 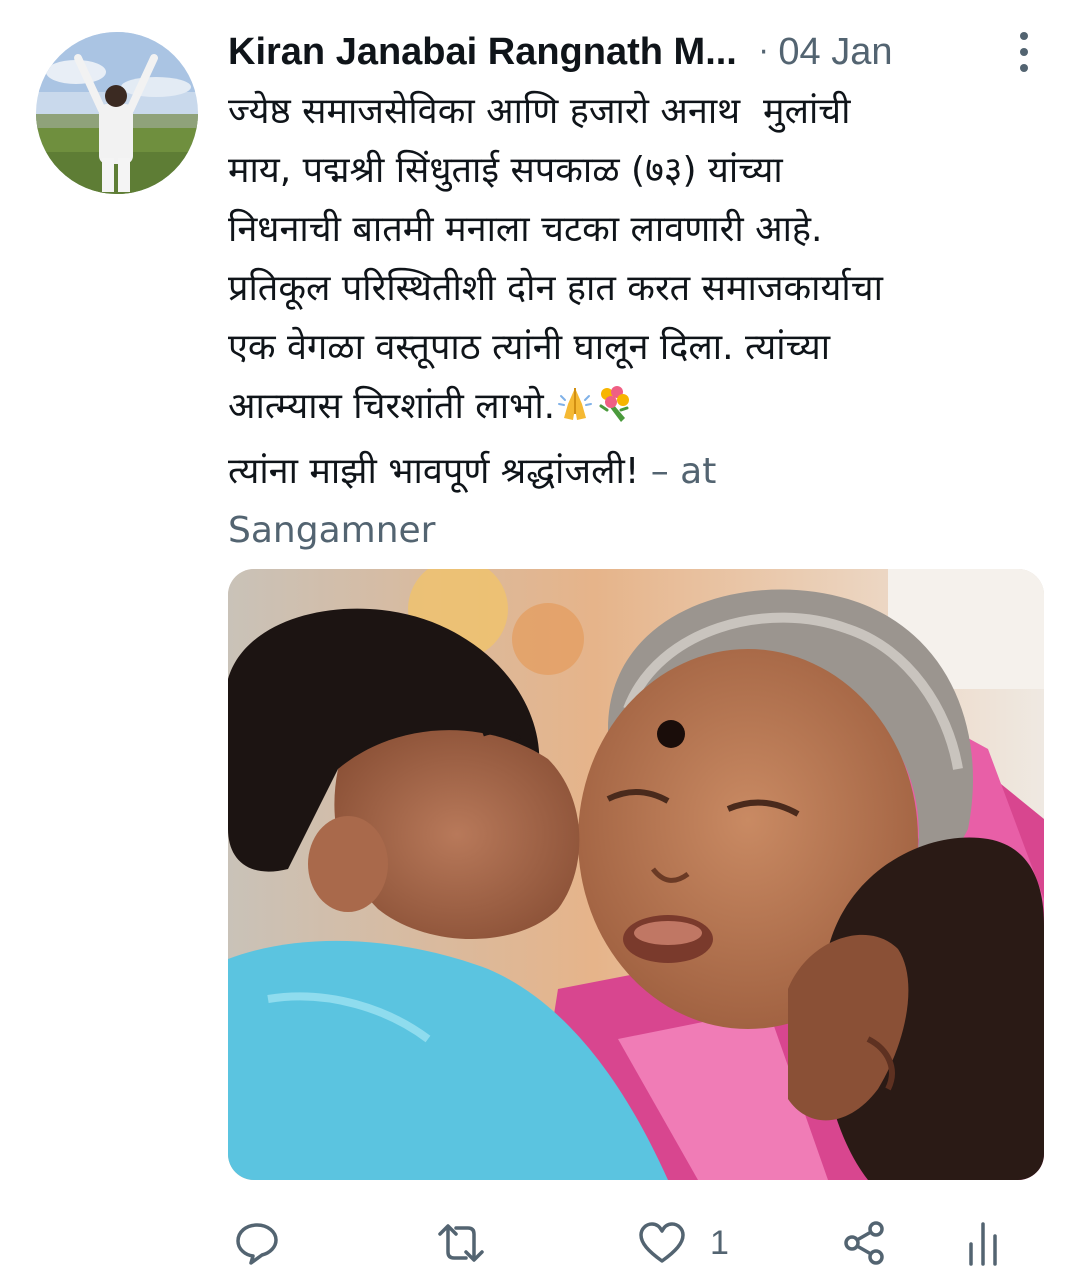 I want to click on location-link: Sangamner, so click(x=331, y=530).